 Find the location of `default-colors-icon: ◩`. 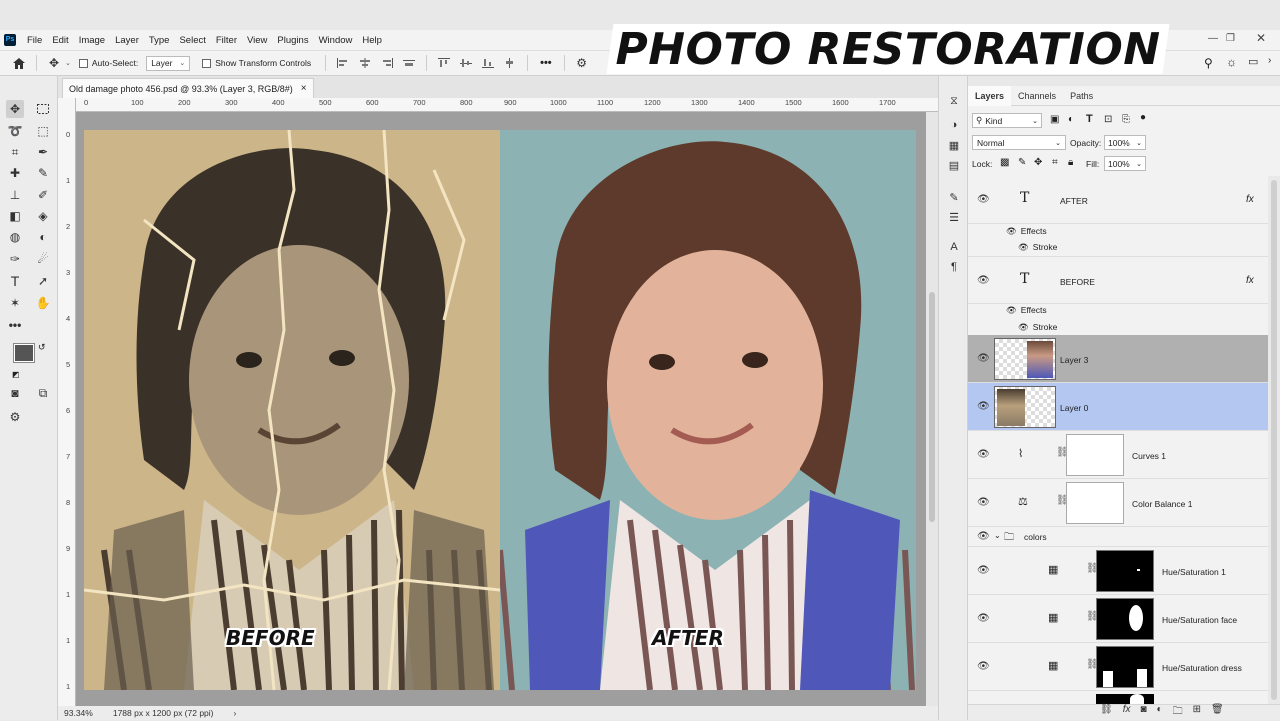

default-colors-icon: ◩ is located at coordinates (16, 374).